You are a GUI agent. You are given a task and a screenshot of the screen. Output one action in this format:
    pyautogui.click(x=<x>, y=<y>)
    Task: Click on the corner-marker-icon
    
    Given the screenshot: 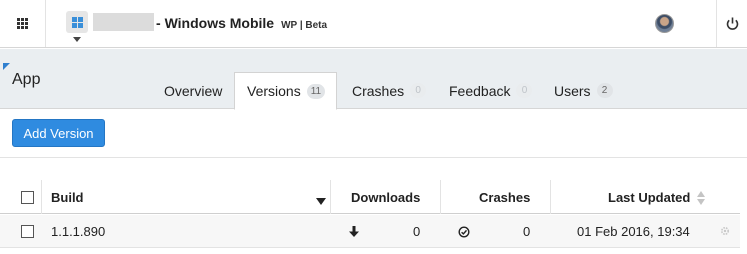 What is the action you would take?
    pyautogui.click(x=6, y=66)
    